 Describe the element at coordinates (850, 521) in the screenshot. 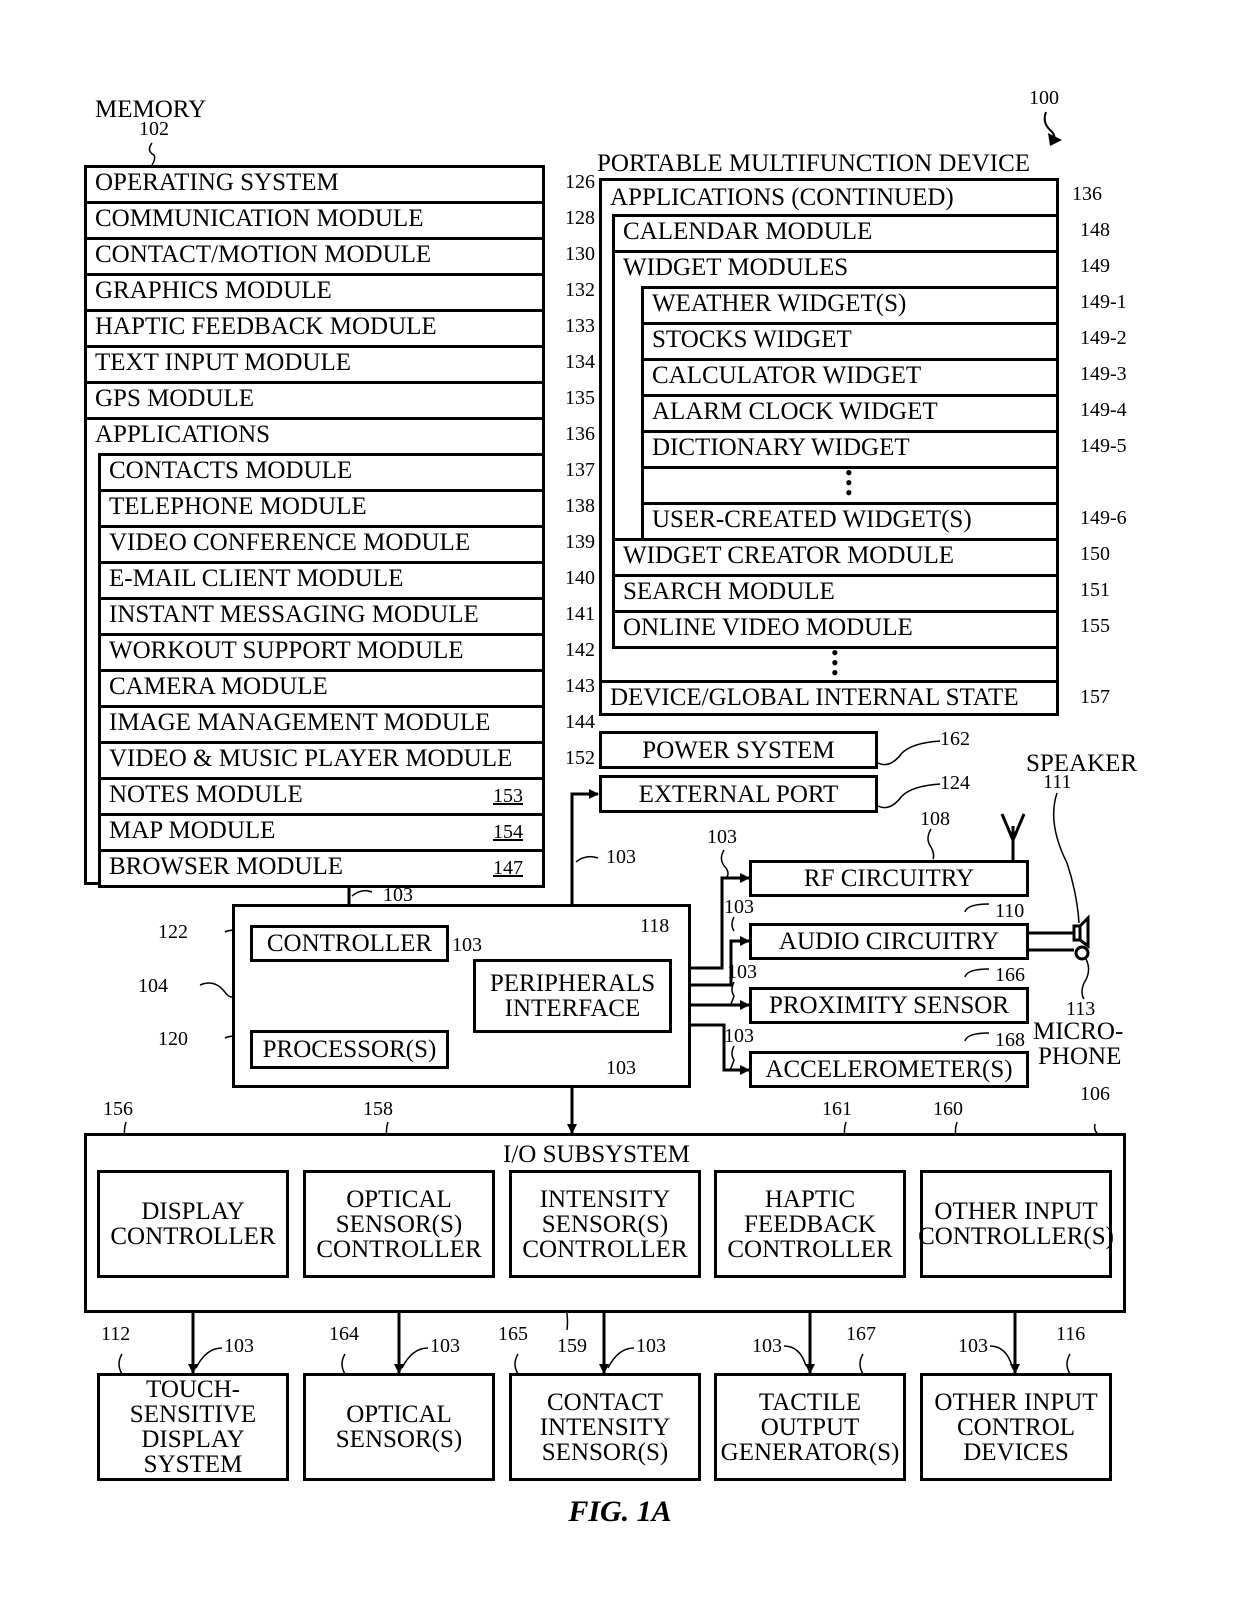

I see `widget-row: USER-CREATED WIDGET(S)` at that location.